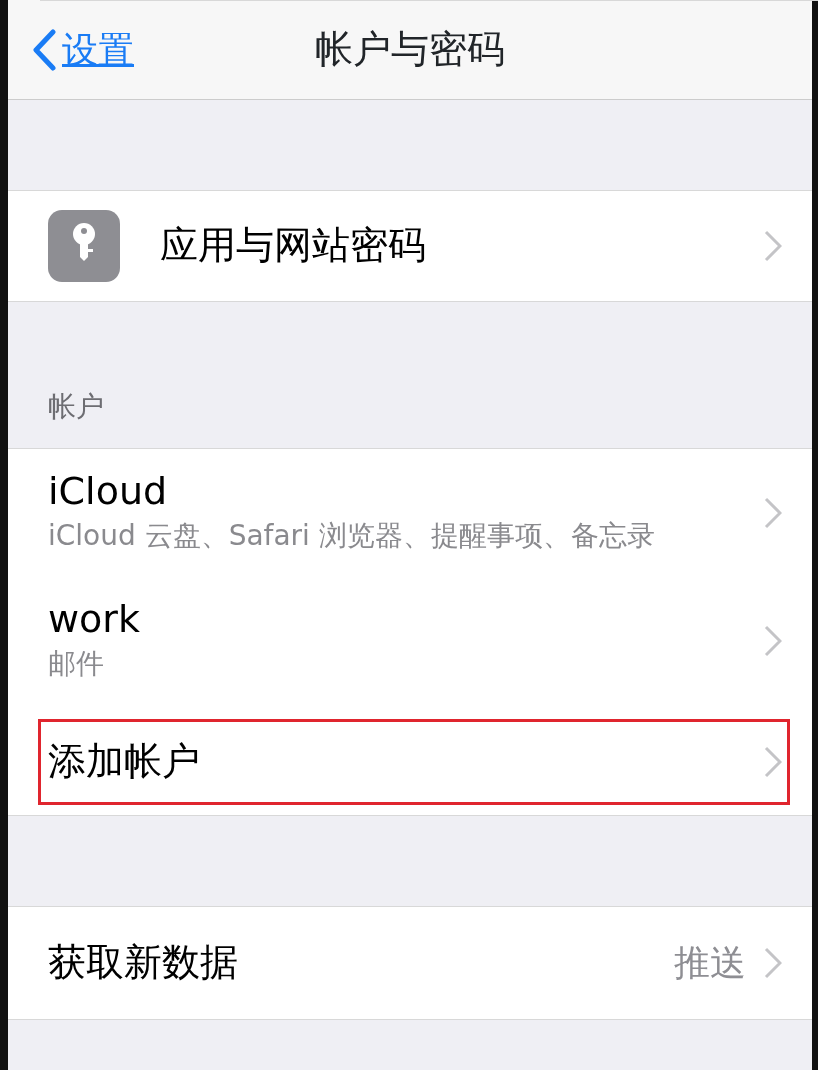  I want to click on page-title: 帐户与密码, so click(410, 49).